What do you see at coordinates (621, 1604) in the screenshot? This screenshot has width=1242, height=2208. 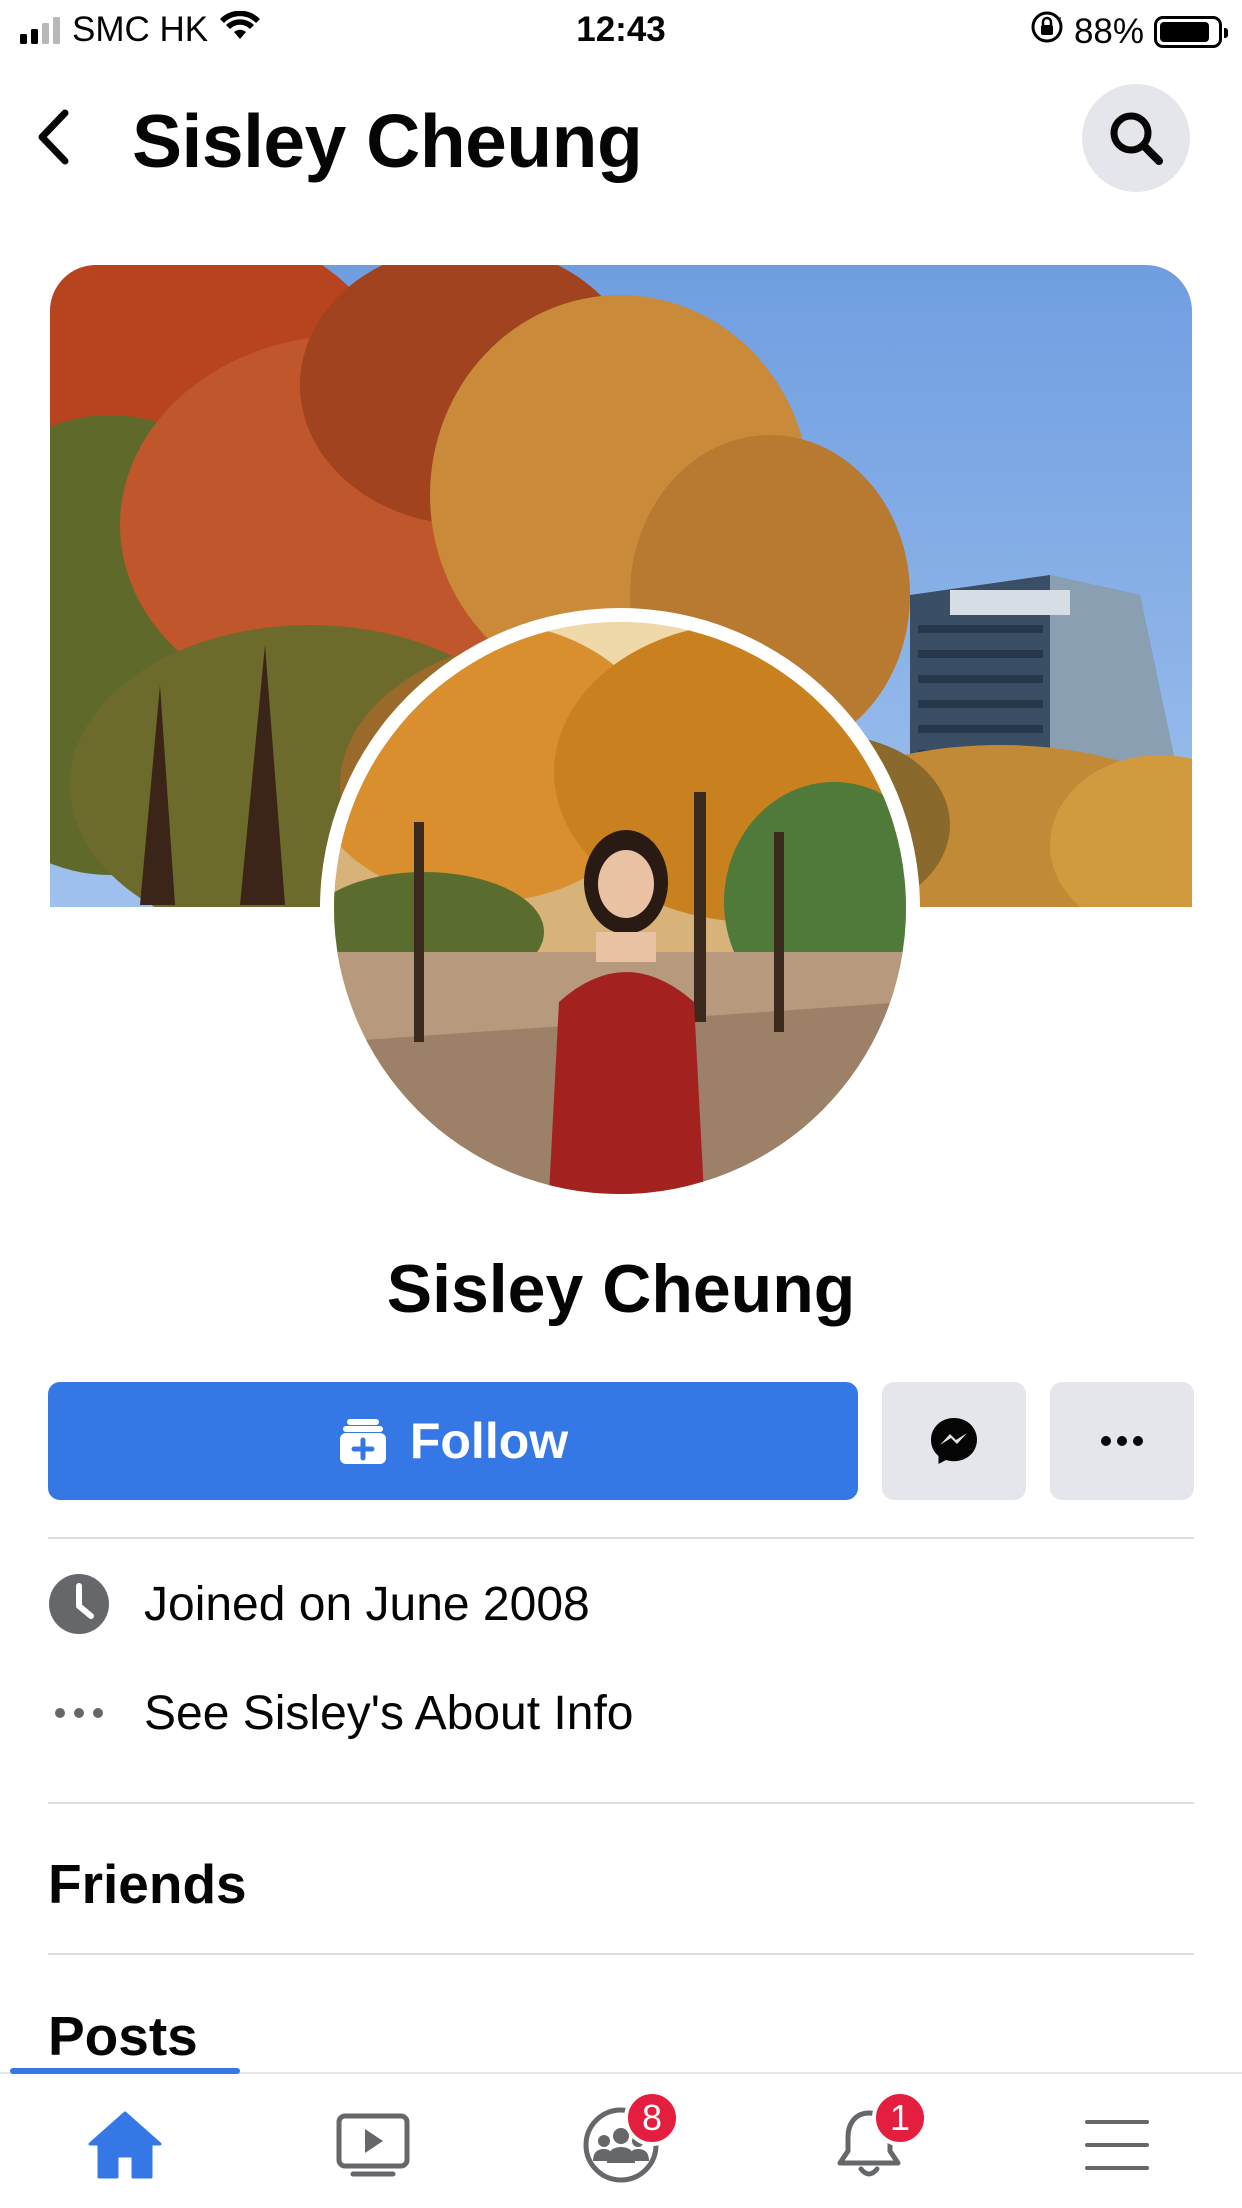 I see `info-joined-row: Joined on June 2008` at bounding box center [621, 1604].